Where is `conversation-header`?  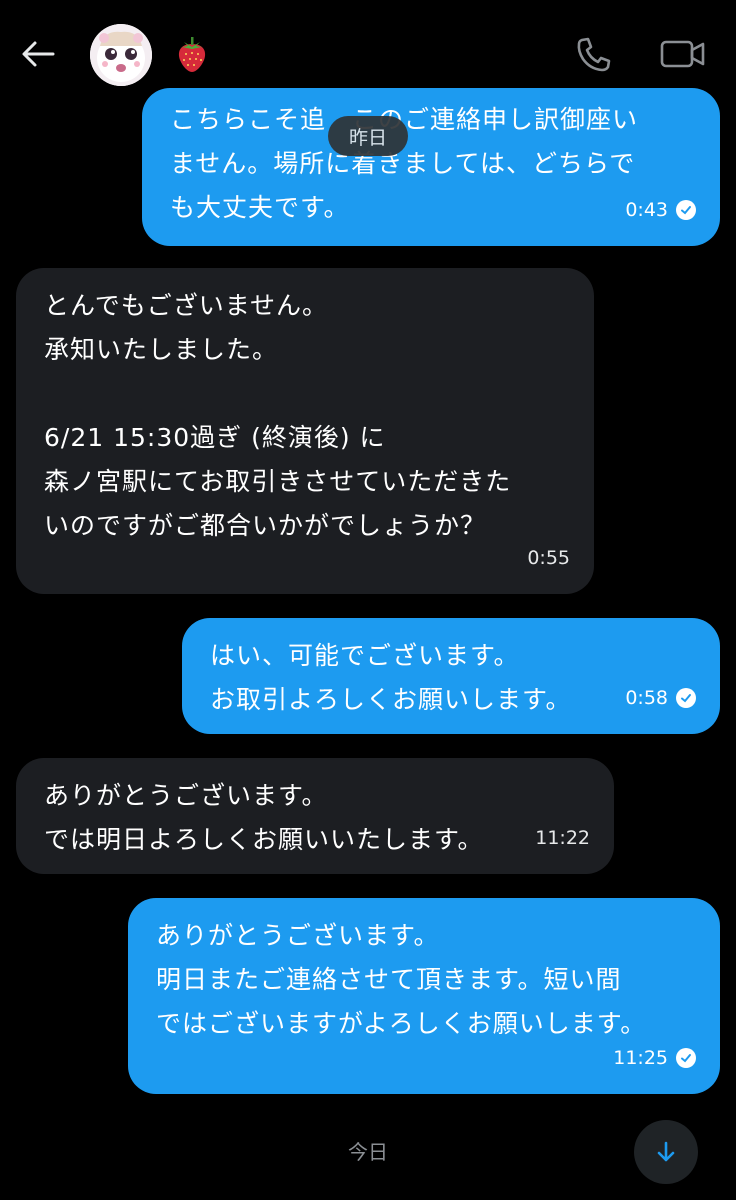
conversation-header is located at coordinates (368, 50).